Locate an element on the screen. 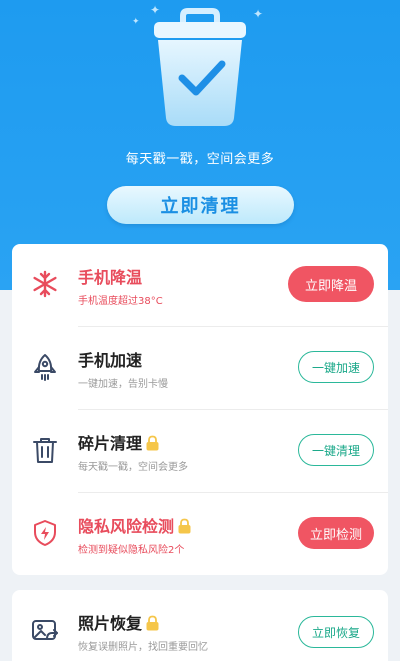  list-item-photo-recovery: 照片恢复 恢复误删照片，找回重要回忆 立即恢复 is located at coordinates (200, 625).